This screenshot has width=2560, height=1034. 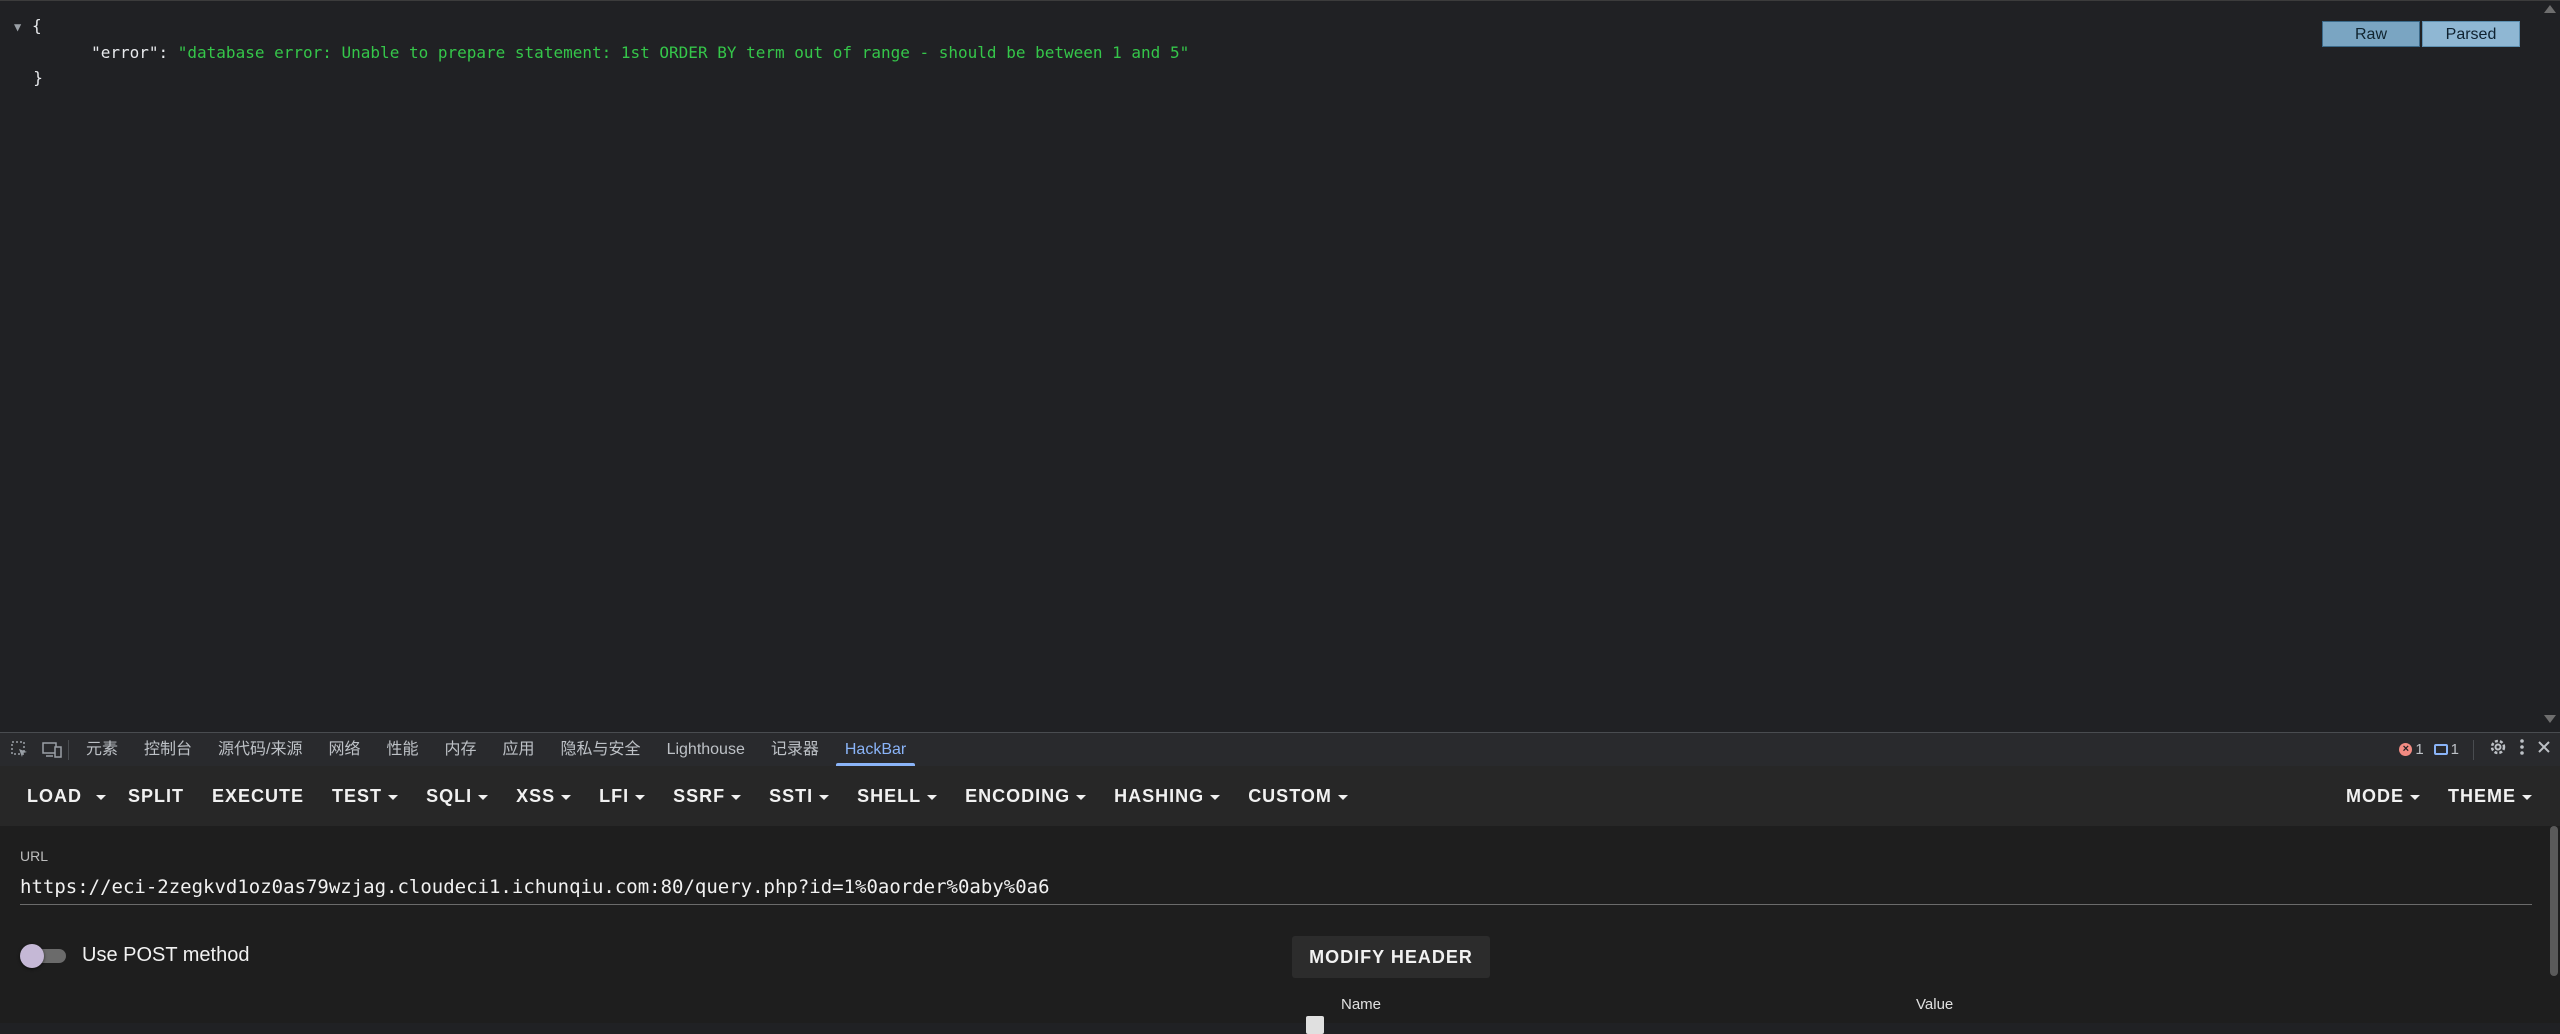 What do you see at coordinates (2482, 796) in the screenshot?
I see `theme-label: THEME` at bounding box center [2482, 796].